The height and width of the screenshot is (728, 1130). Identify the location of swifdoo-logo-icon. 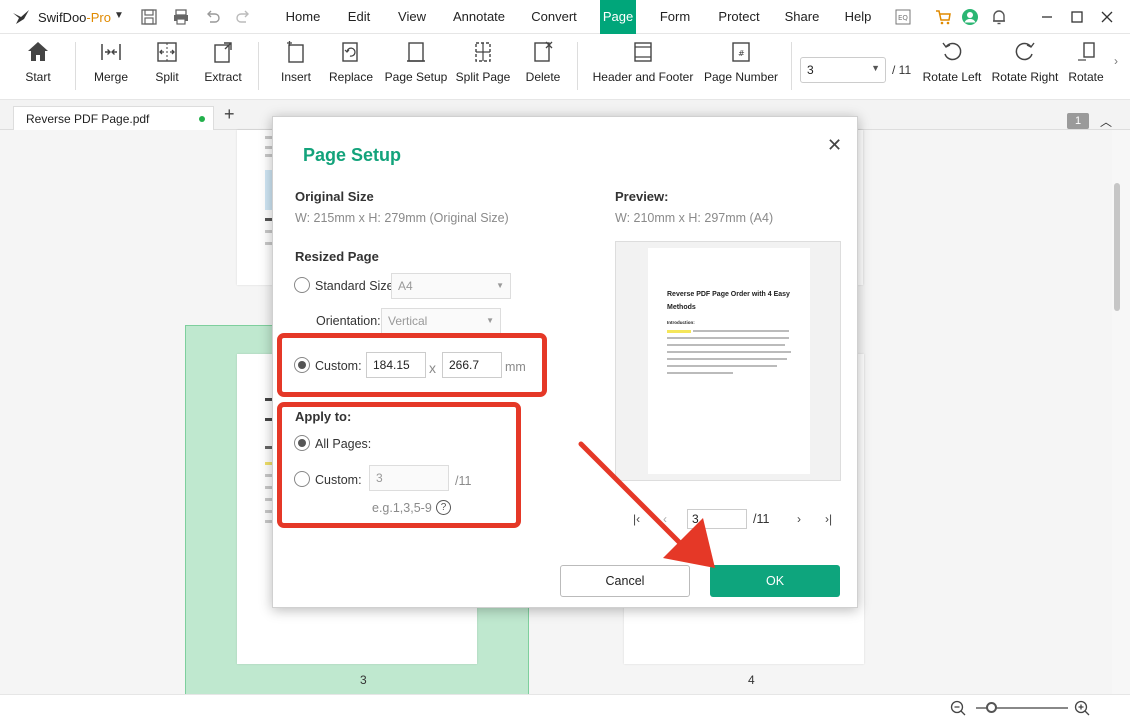
(21, 17).